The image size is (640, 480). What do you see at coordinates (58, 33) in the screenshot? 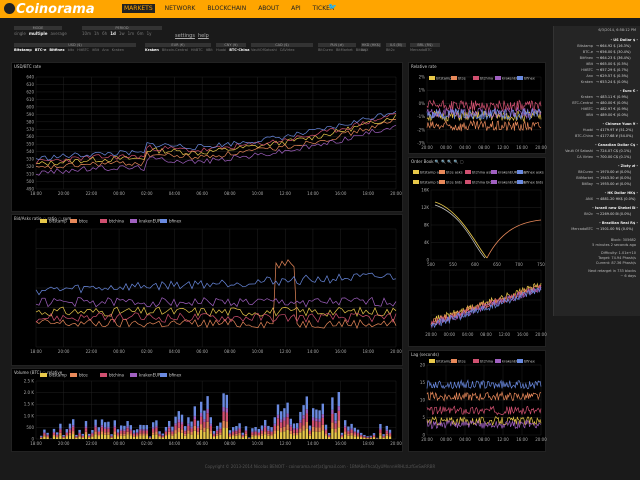
I see `mode-option-average: average` at bounding box center [58, 33].